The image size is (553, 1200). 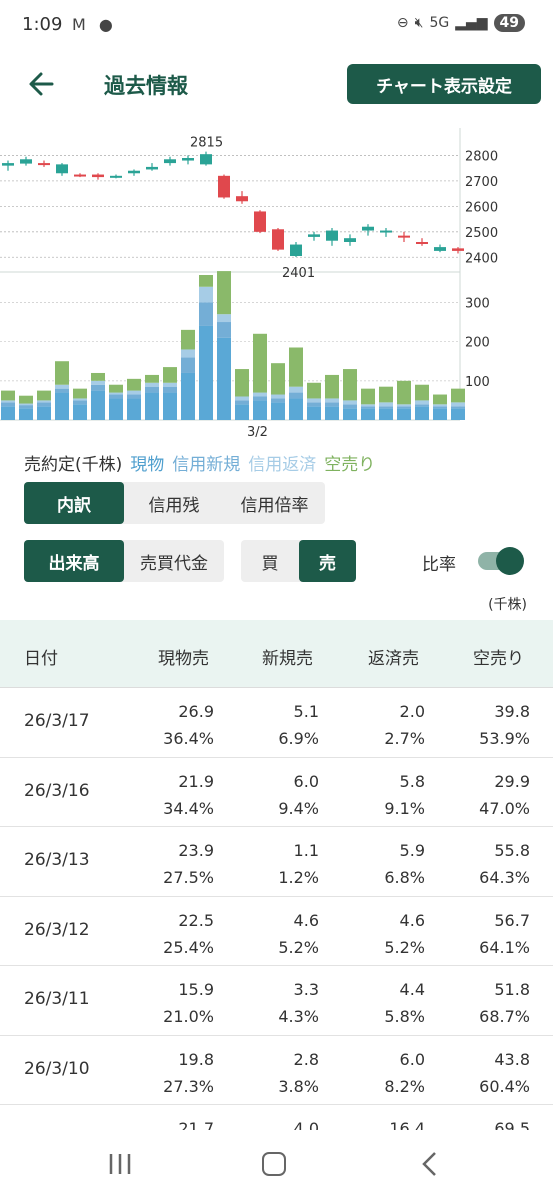 What do you see at coordinates (42, 84) in the screenshot?
I see `back-arrow-icon` at bounding box center [42, 84].